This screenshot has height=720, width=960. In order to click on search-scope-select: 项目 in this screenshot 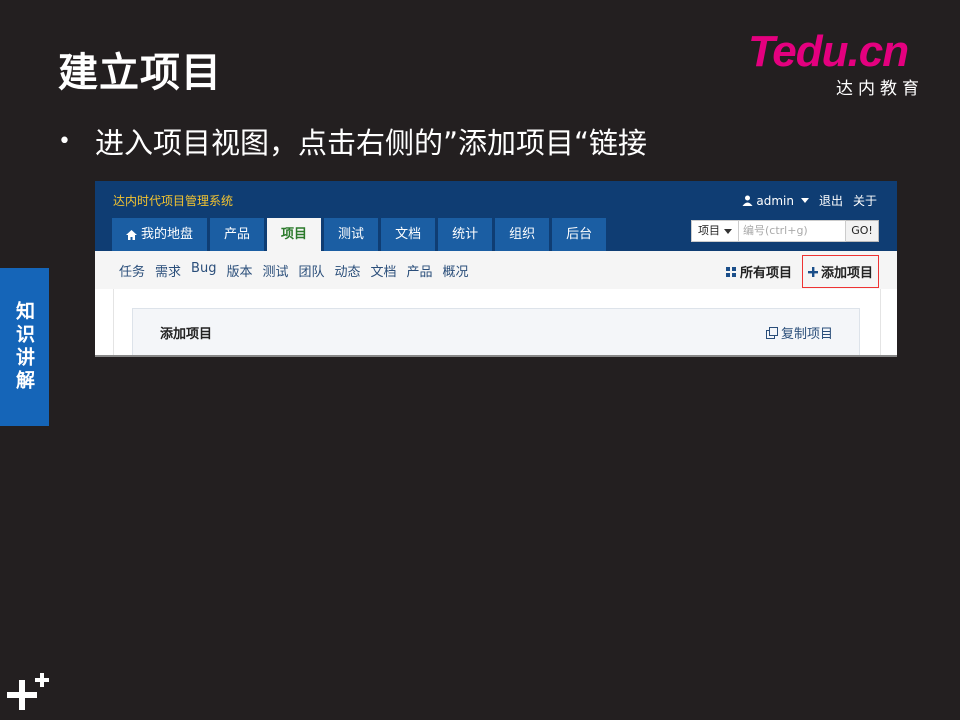, I will do `click(714, 231)`.